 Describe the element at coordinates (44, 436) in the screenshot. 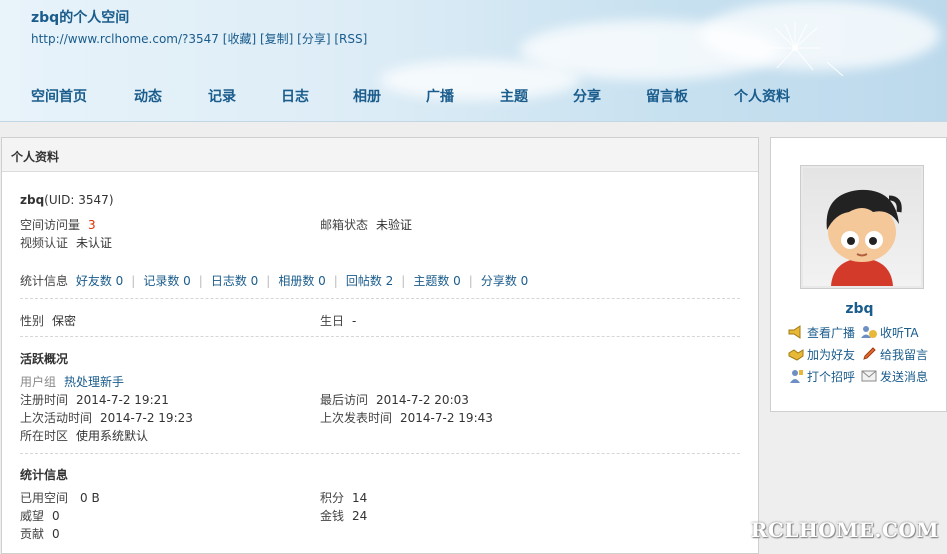

I see `timezone-label: 所在时区` at that location.